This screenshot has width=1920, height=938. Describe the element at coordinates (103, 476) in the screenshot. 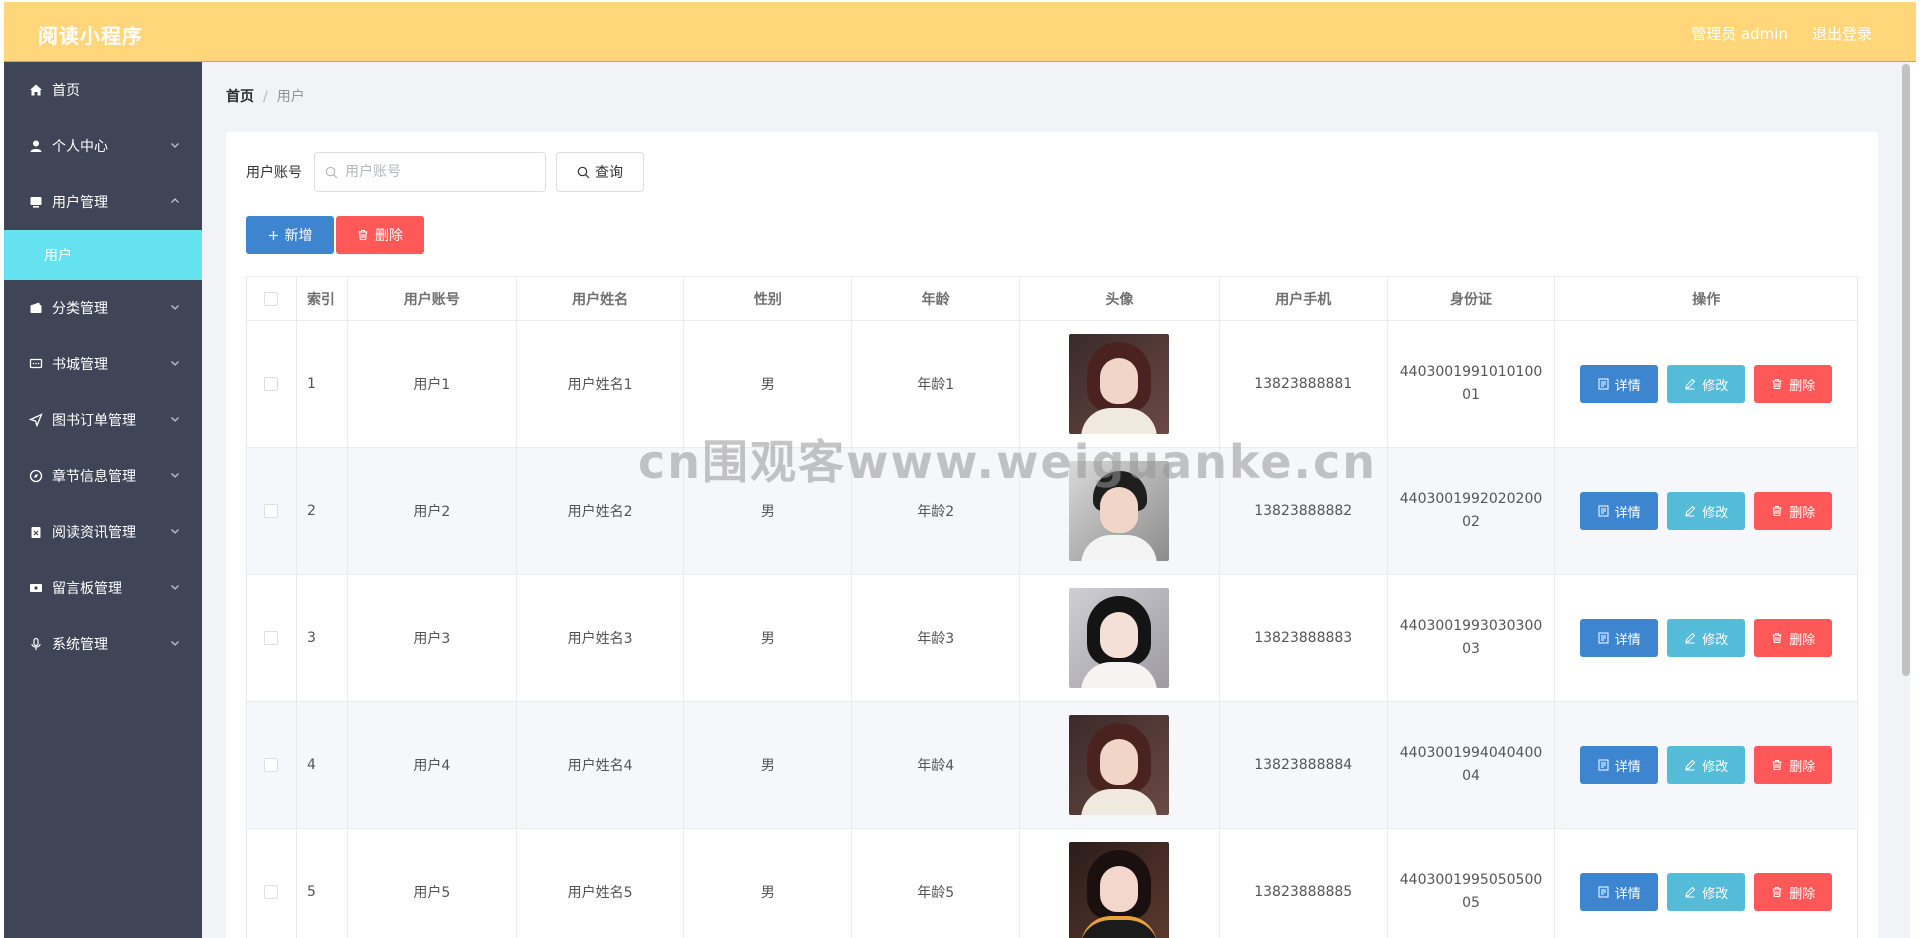

I see `sidebar-item-chapters: 章节信息管理` at that location.